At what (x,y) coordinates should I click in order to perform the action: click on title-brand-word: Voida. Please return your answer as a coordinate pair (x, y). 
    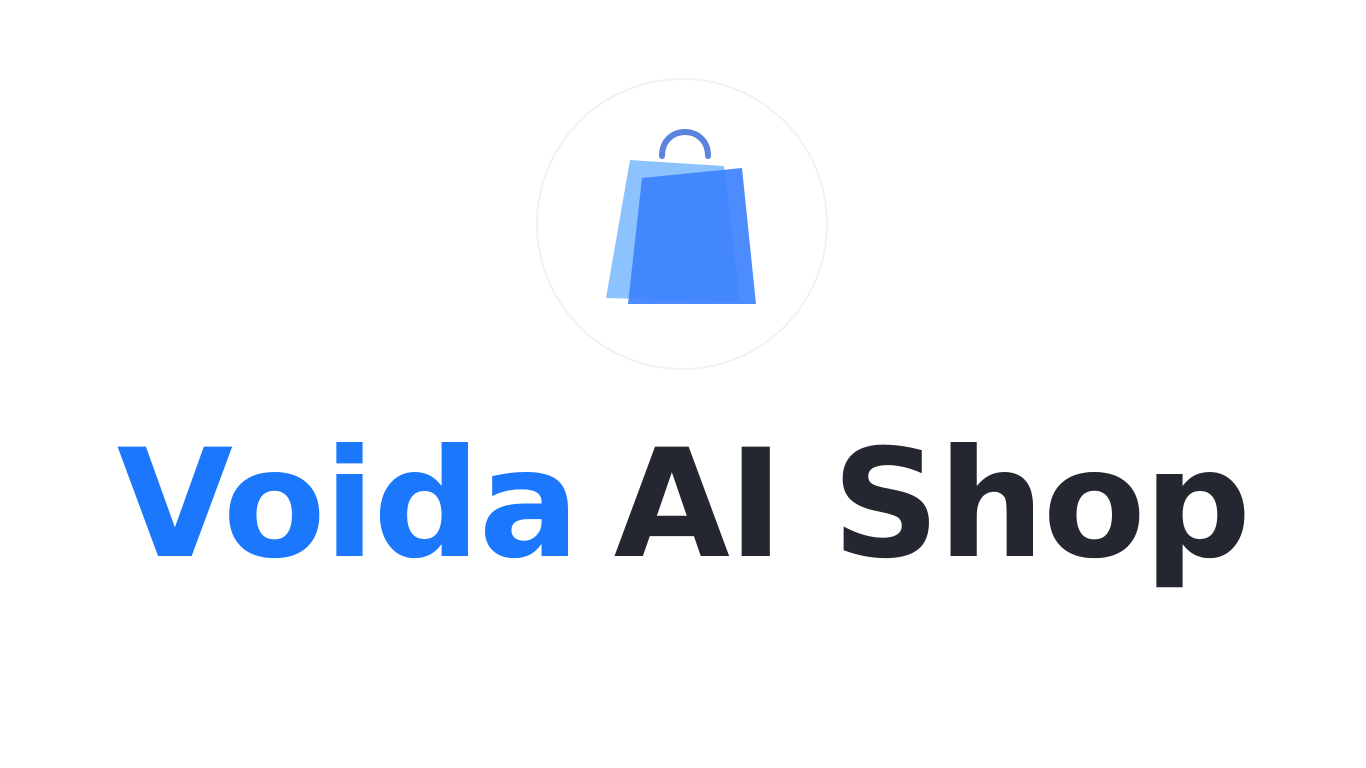
    Looking at the image, I should click on (348, 505).